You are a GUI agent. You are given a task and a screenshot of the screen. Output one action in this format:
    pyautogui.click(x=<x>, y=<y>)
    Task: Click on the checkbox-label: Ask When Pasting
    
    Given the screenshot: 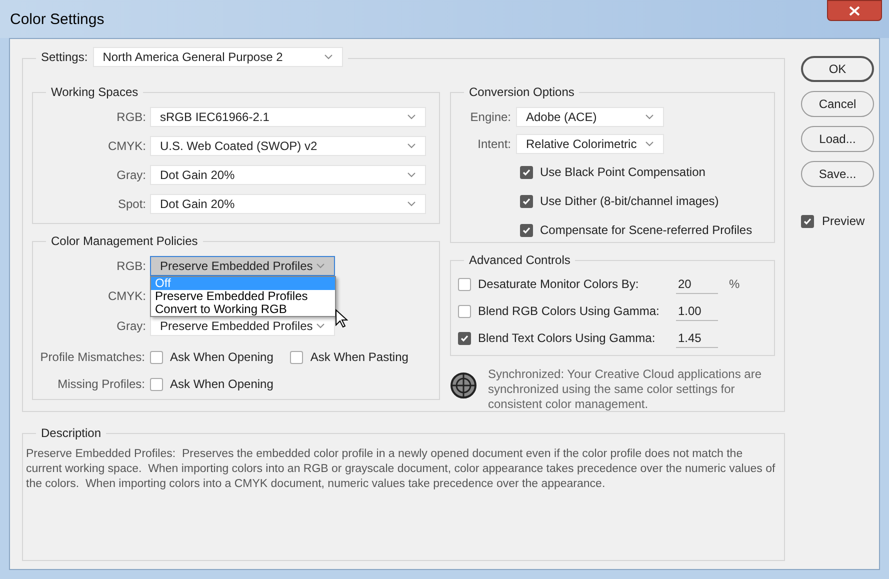 What is the action you would take?
    pyautogui.click(x=359, y=357)
    